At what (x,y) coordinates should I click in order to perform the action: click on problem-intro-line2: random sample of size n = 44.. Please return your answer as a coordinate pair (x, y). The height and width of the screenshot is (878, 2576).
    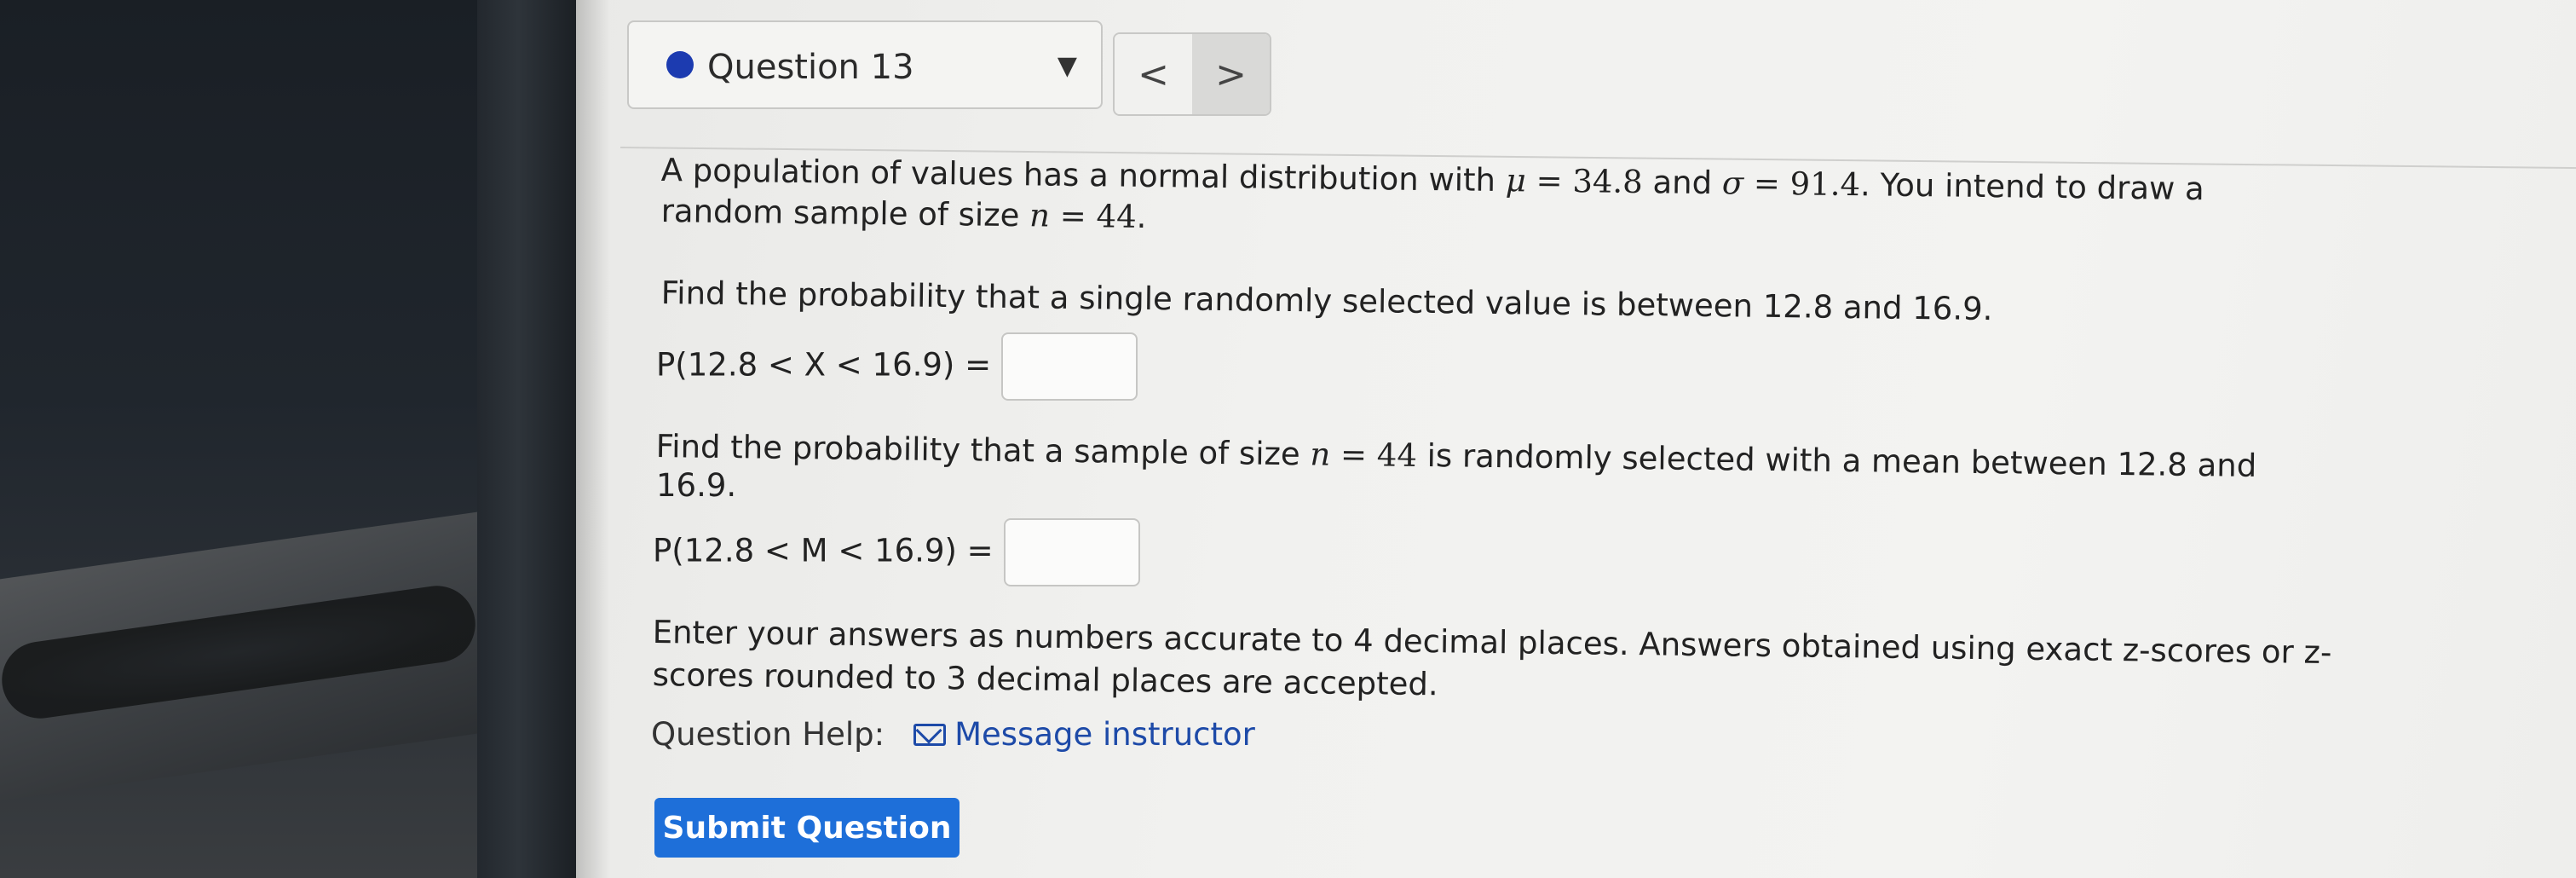
    Looking at the image, I should click on (903, 214).